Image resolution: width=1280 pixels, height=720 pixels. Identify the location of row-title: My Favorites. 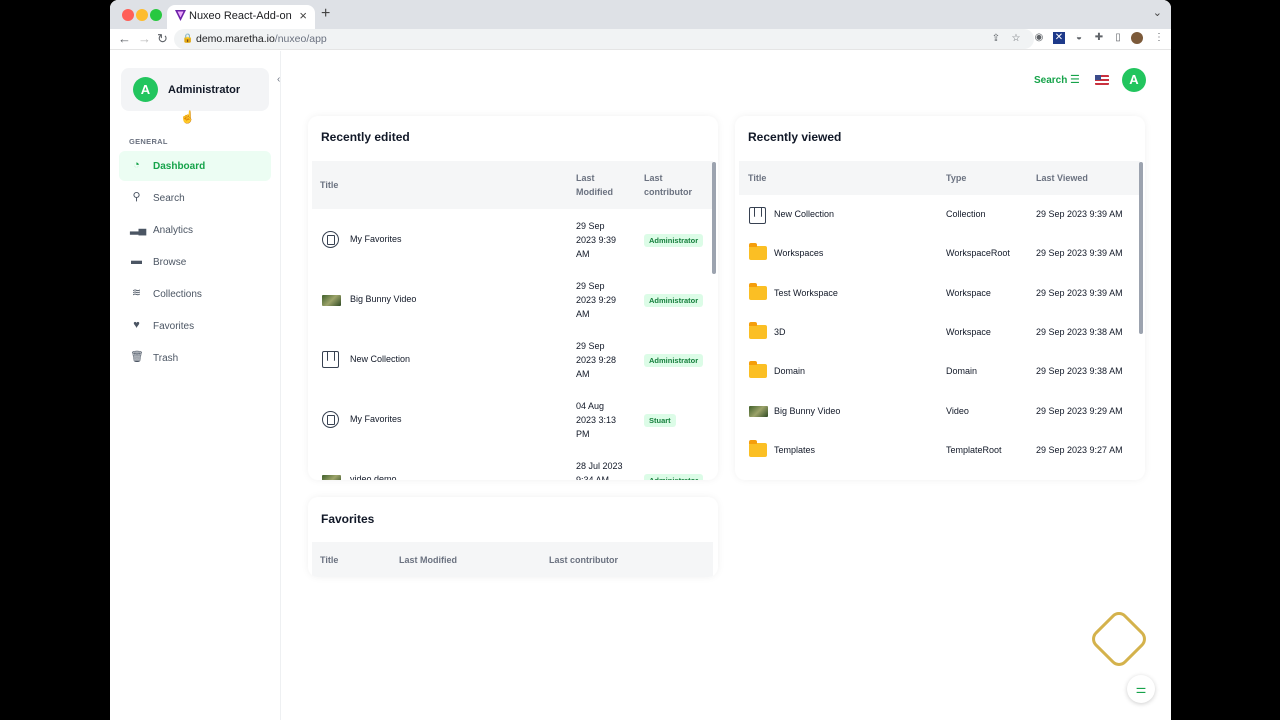
(376, 239).